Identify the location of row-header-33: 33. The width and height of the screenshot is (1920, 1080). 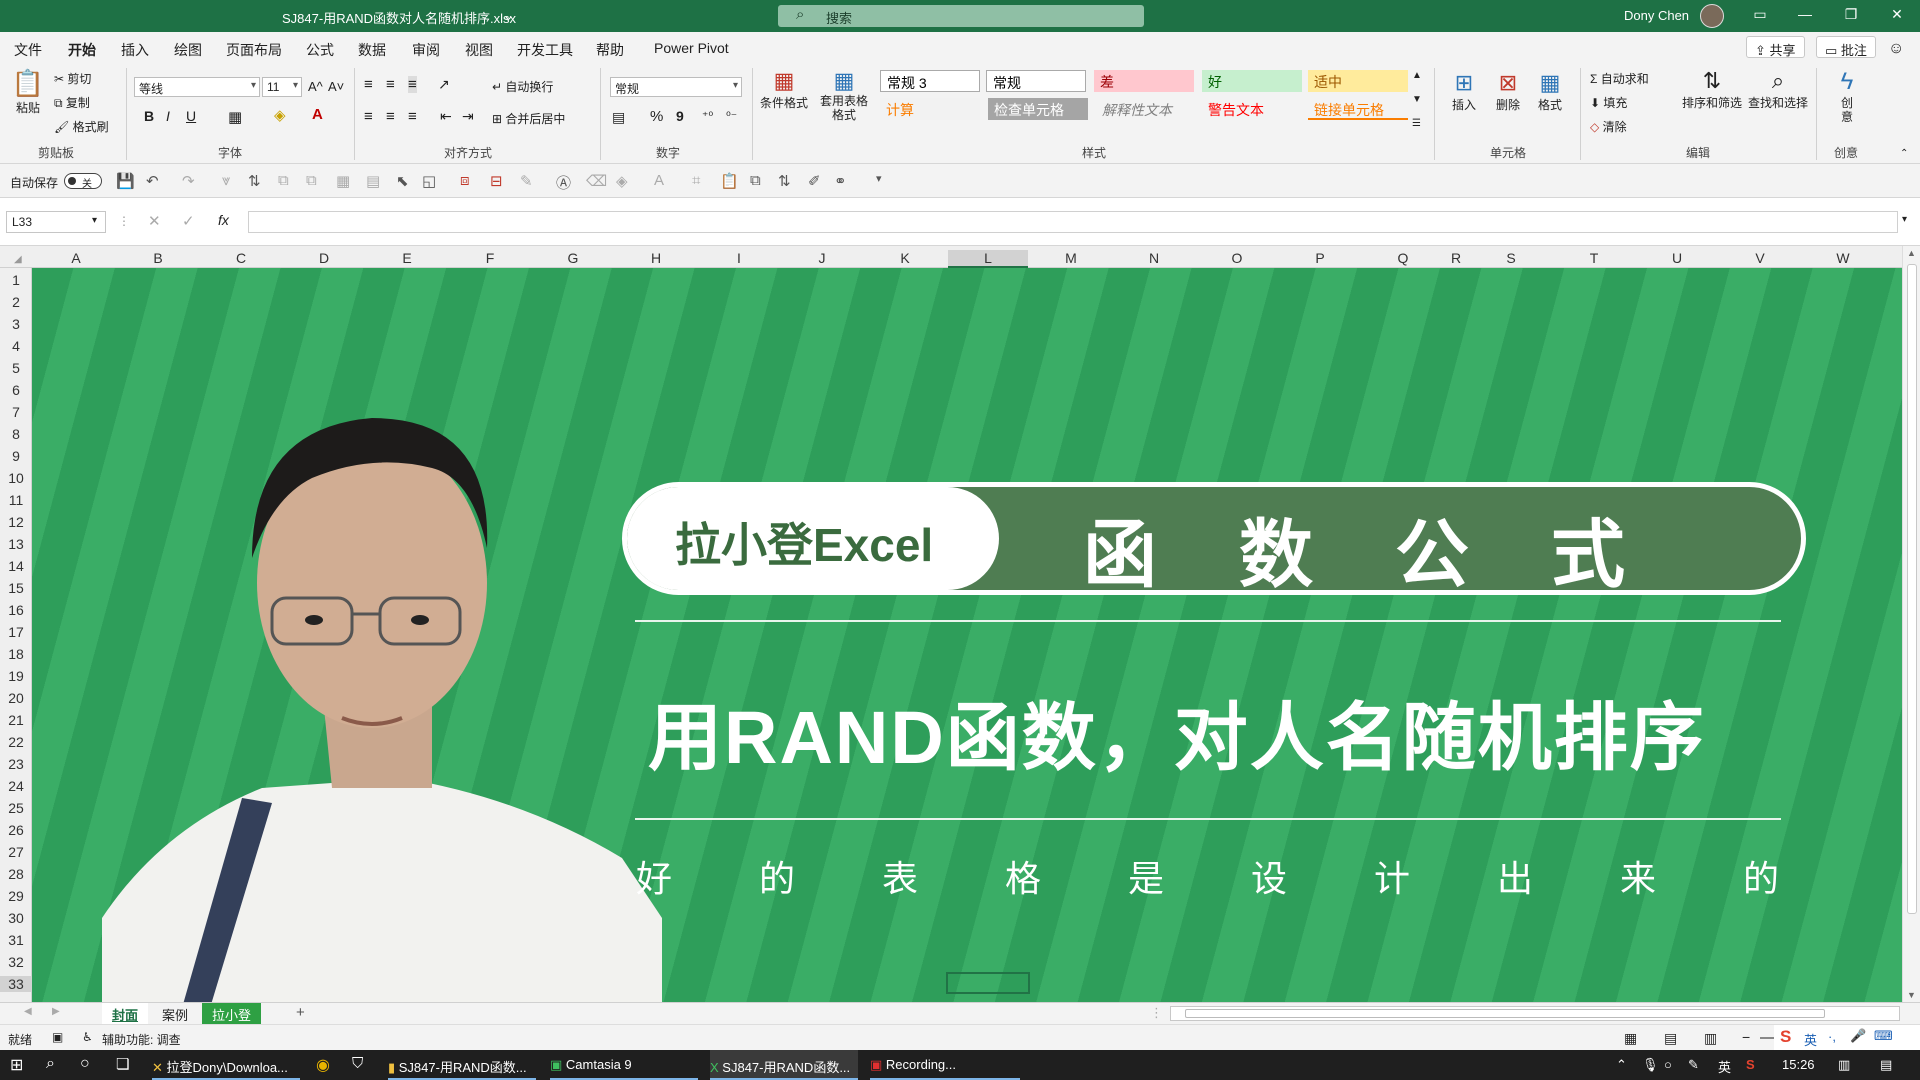
(16, 984).